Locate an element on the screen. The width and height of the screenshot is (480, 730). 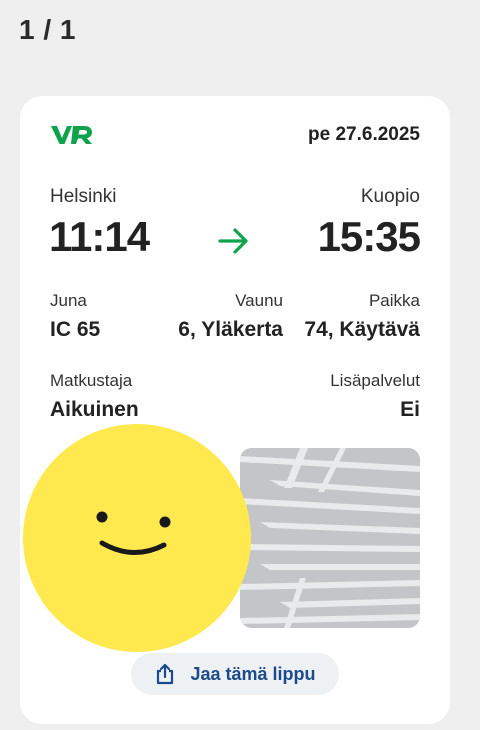
share-ticket-button: Jaa tämä lippu is located at coordinates (235, 674).